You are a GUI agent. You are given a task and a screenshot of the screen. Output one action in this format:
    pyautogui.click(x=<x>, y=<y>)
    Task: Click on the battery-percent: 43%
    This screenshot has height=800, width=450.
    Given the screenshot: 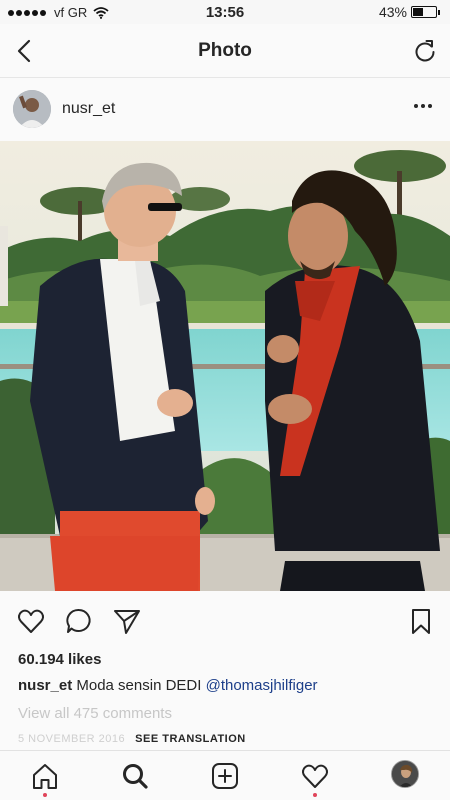 What is the action you would take?
    pyautogui.click(x=392, y=12)
    